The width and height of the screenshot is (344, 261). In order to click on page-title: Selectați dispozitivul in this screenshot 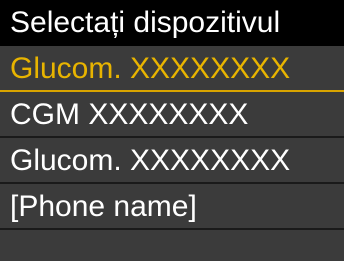, I will do `click(145, 22)`.